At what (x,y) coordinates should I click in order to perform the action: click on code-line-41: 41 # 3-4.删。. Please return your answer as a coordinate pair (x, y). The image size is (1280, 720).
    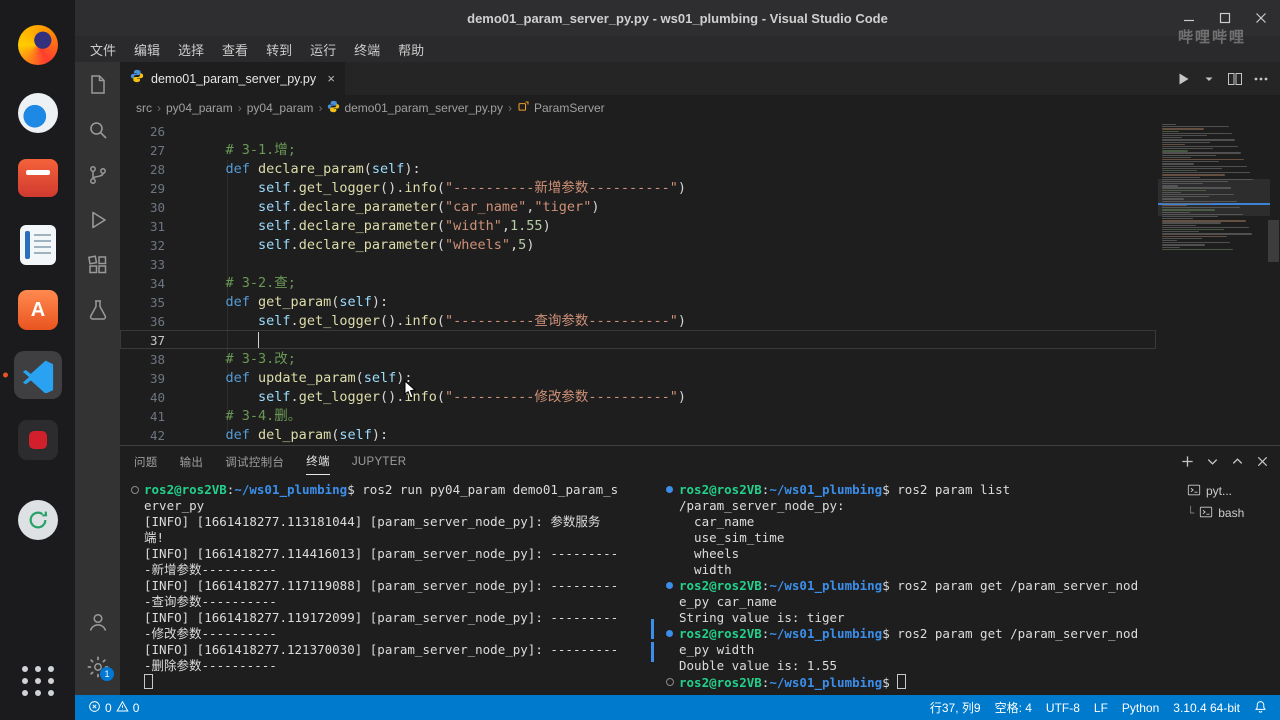
    Looking at the image, I should click on (700, 416).